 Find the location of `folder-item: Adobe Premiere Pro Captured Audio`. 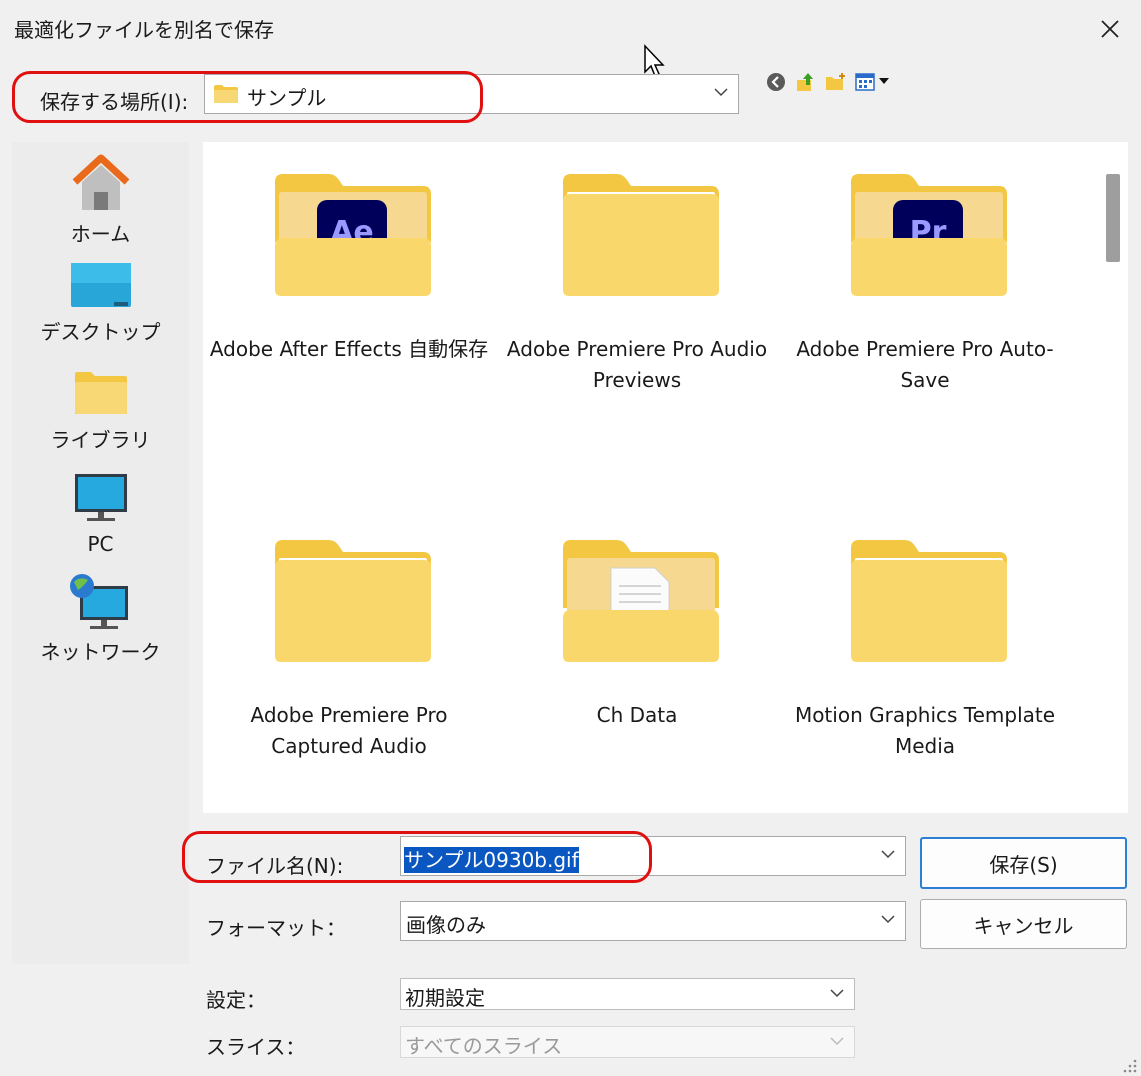

folder-item: Adobe Premiere Pro Captured Audio is located at coordinates (349, 658).